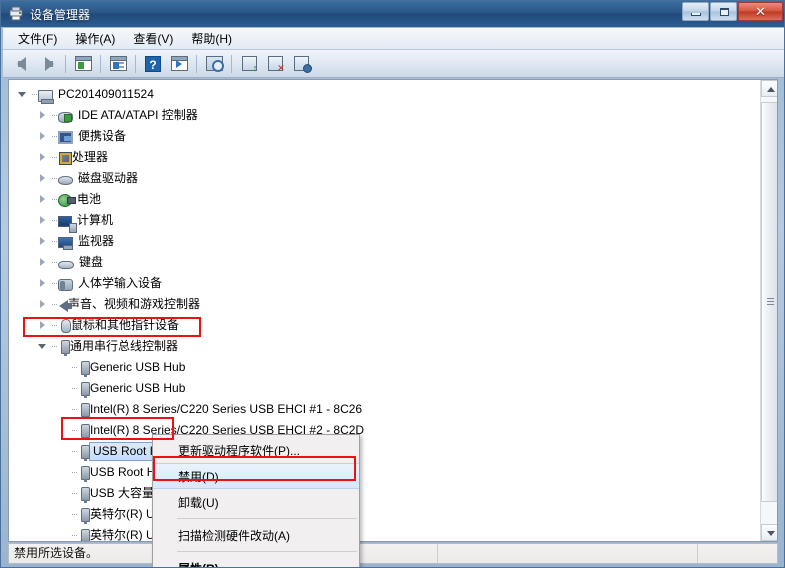  Describe the element at coordinates (249, 64) in the screenshot. I see `update-driver-button: ↑` at that location.